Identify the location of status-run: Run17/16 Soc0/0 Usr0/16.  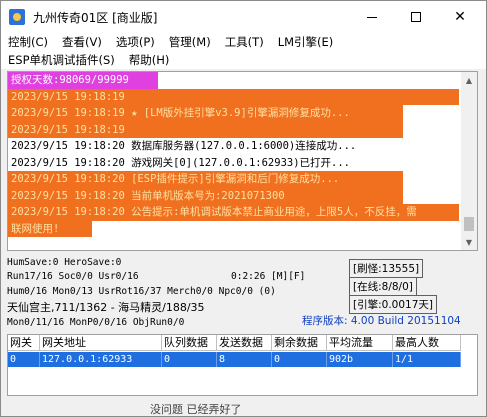
(73, 276).